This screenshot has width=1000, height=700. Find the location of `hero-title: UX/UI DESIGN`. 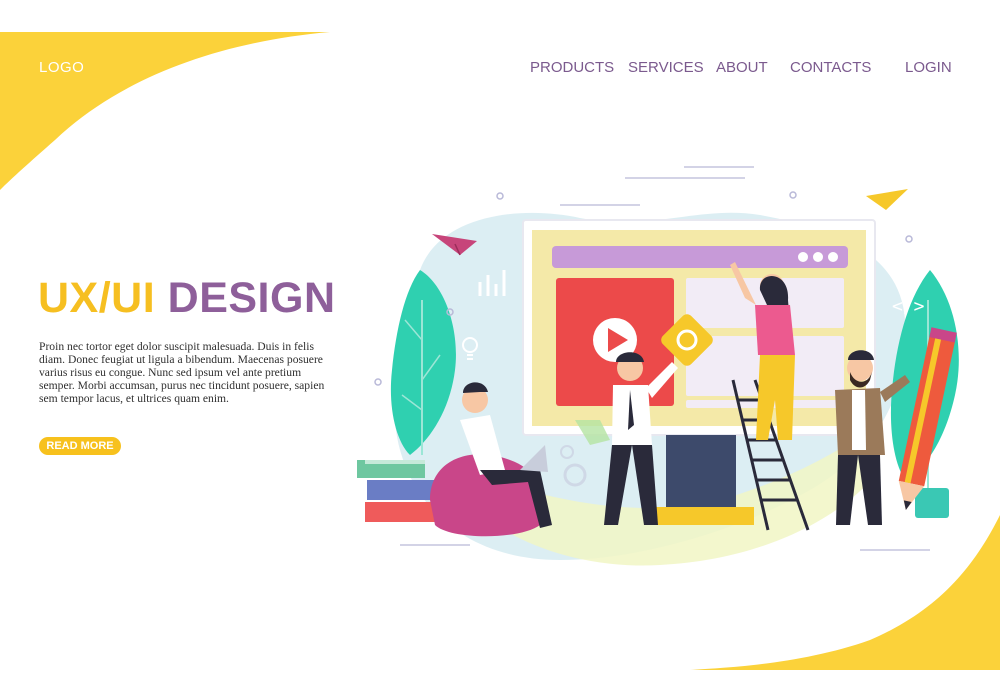

hero-title: UX/UI DESIGN is located at coordinates (187, 298).